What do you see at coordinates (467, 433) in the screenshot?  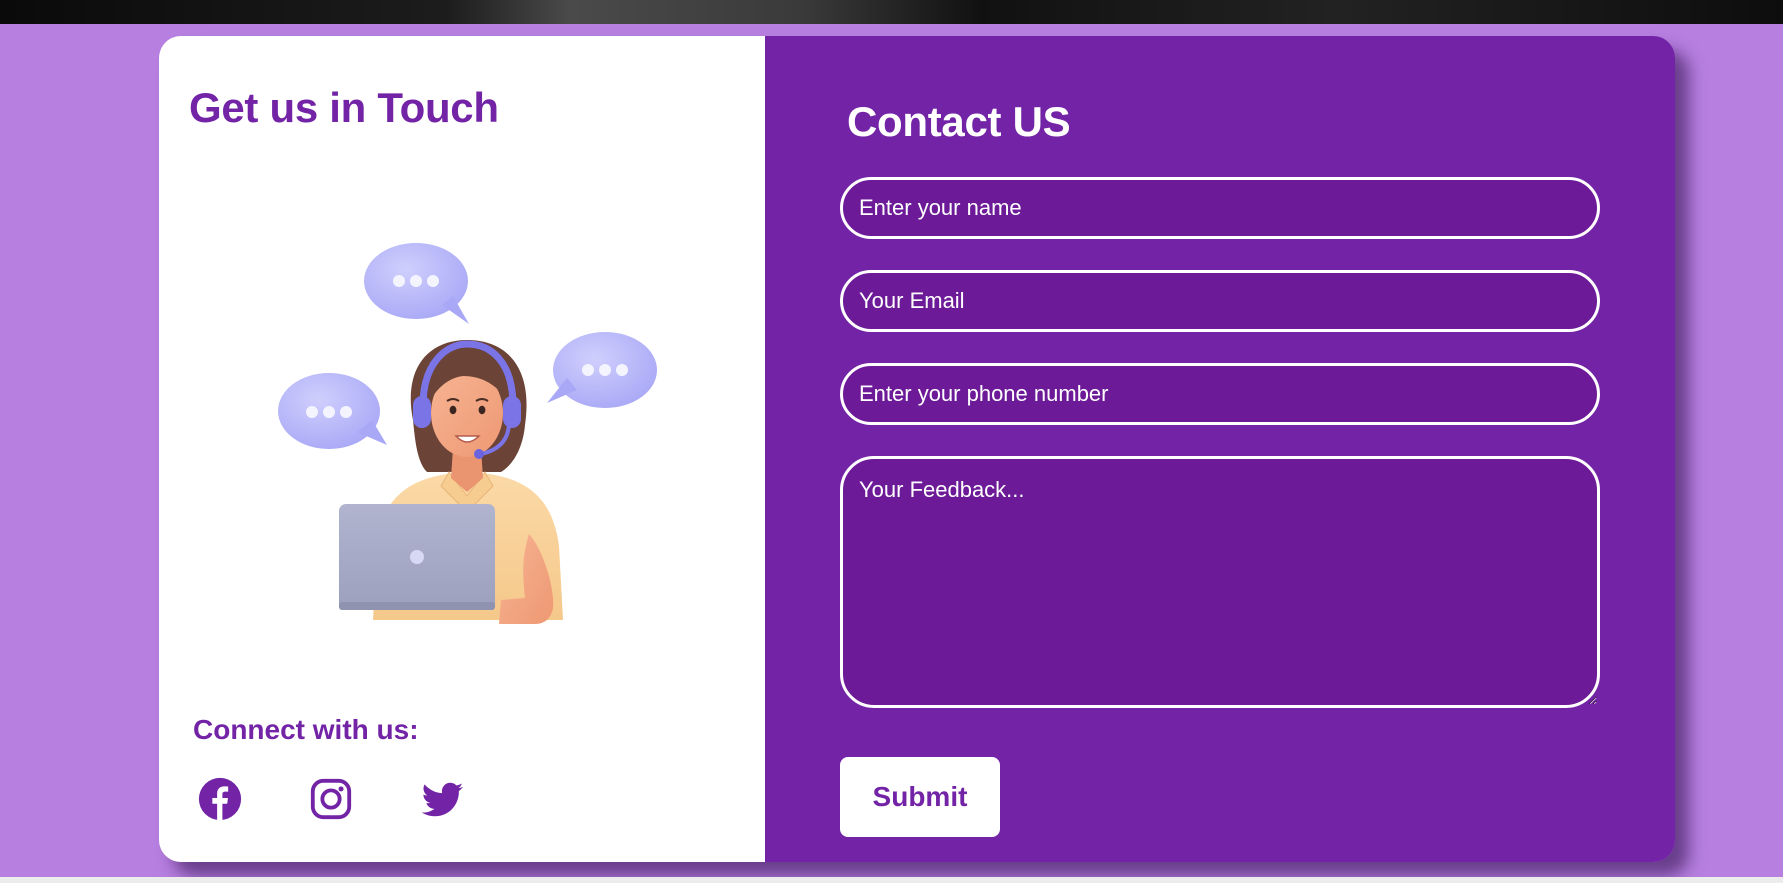 I see `support-agent-illustration` at bounding box center [467, 433].